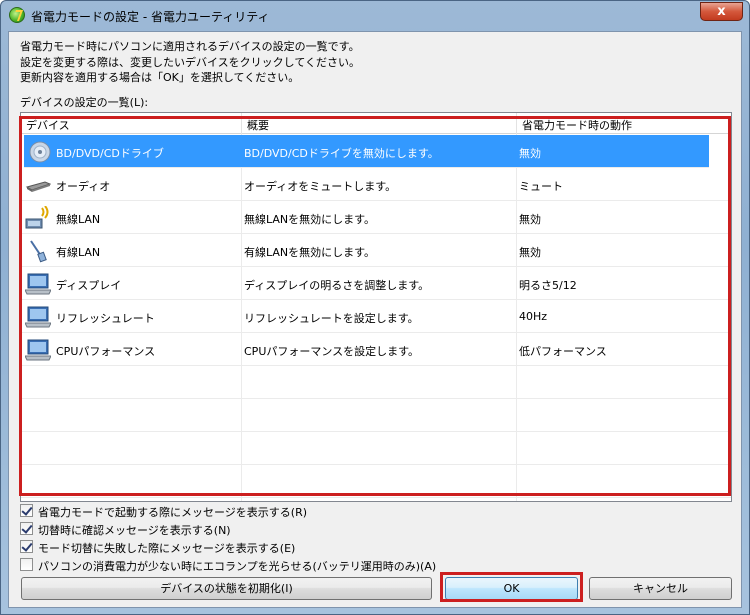 The height and width of the screenshot is (615, 750). I want to click on device-summary: オーディオをミュートします。, so click(320, 186).